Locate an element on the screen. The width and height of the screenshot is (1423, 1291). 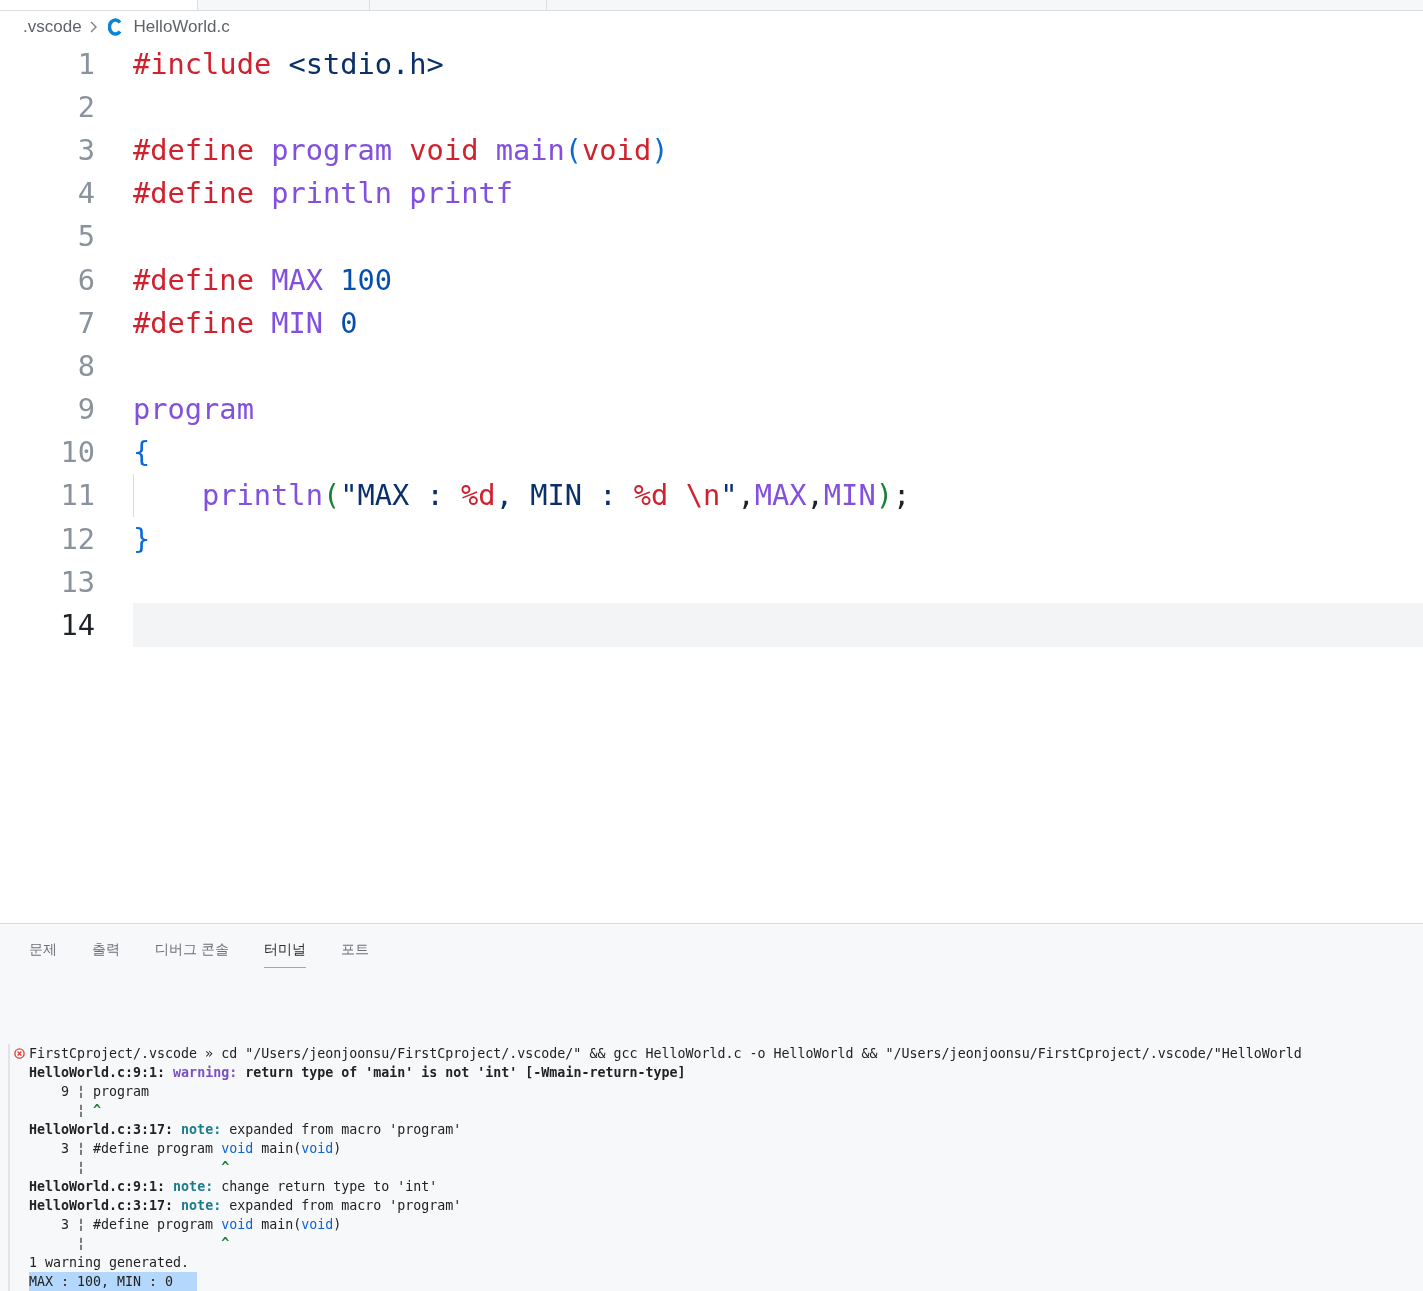
panel-tab: 디버그 콘솔 is located at coordinates (192, 953).